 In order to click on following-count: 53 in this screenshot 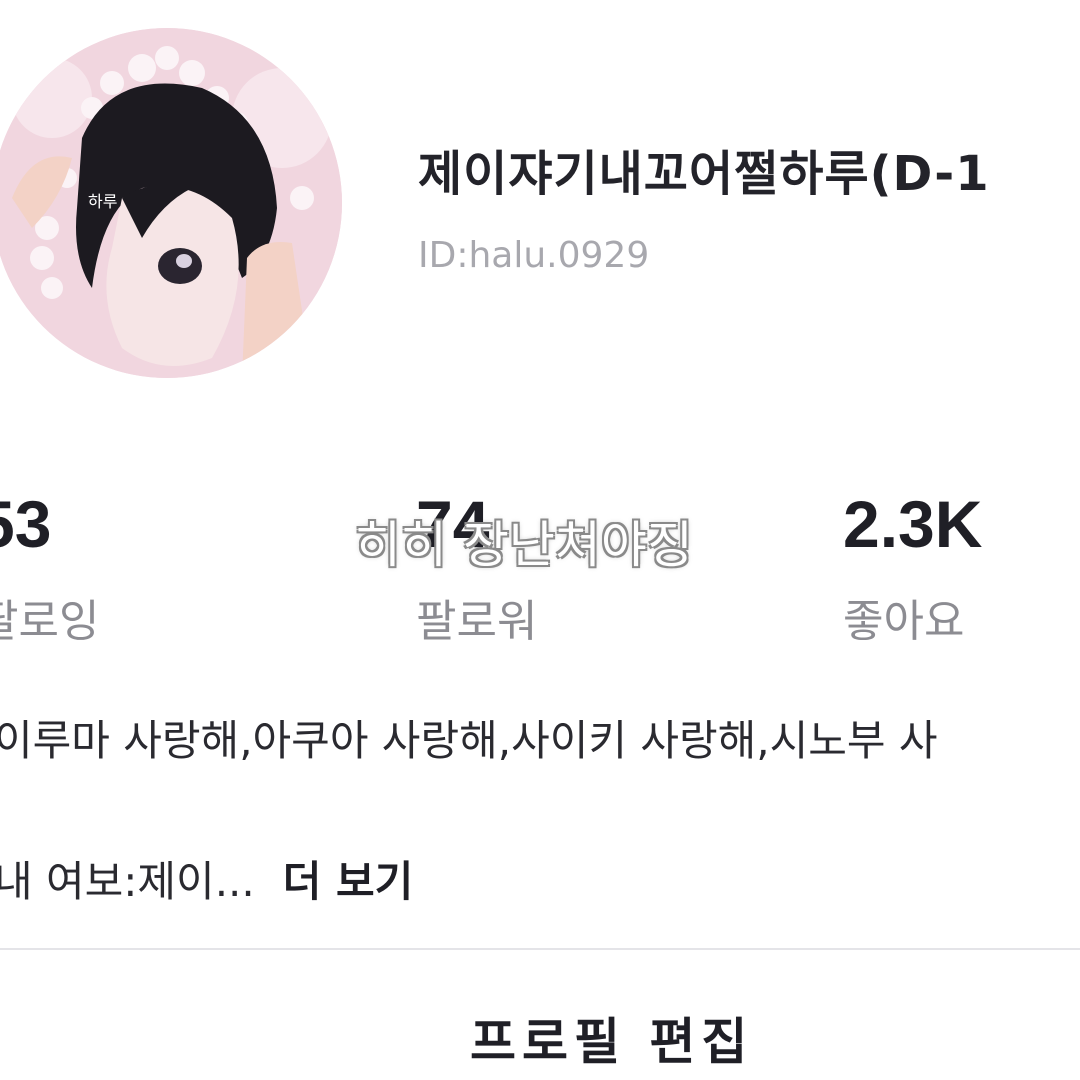, I will do `click(25, 524)`.